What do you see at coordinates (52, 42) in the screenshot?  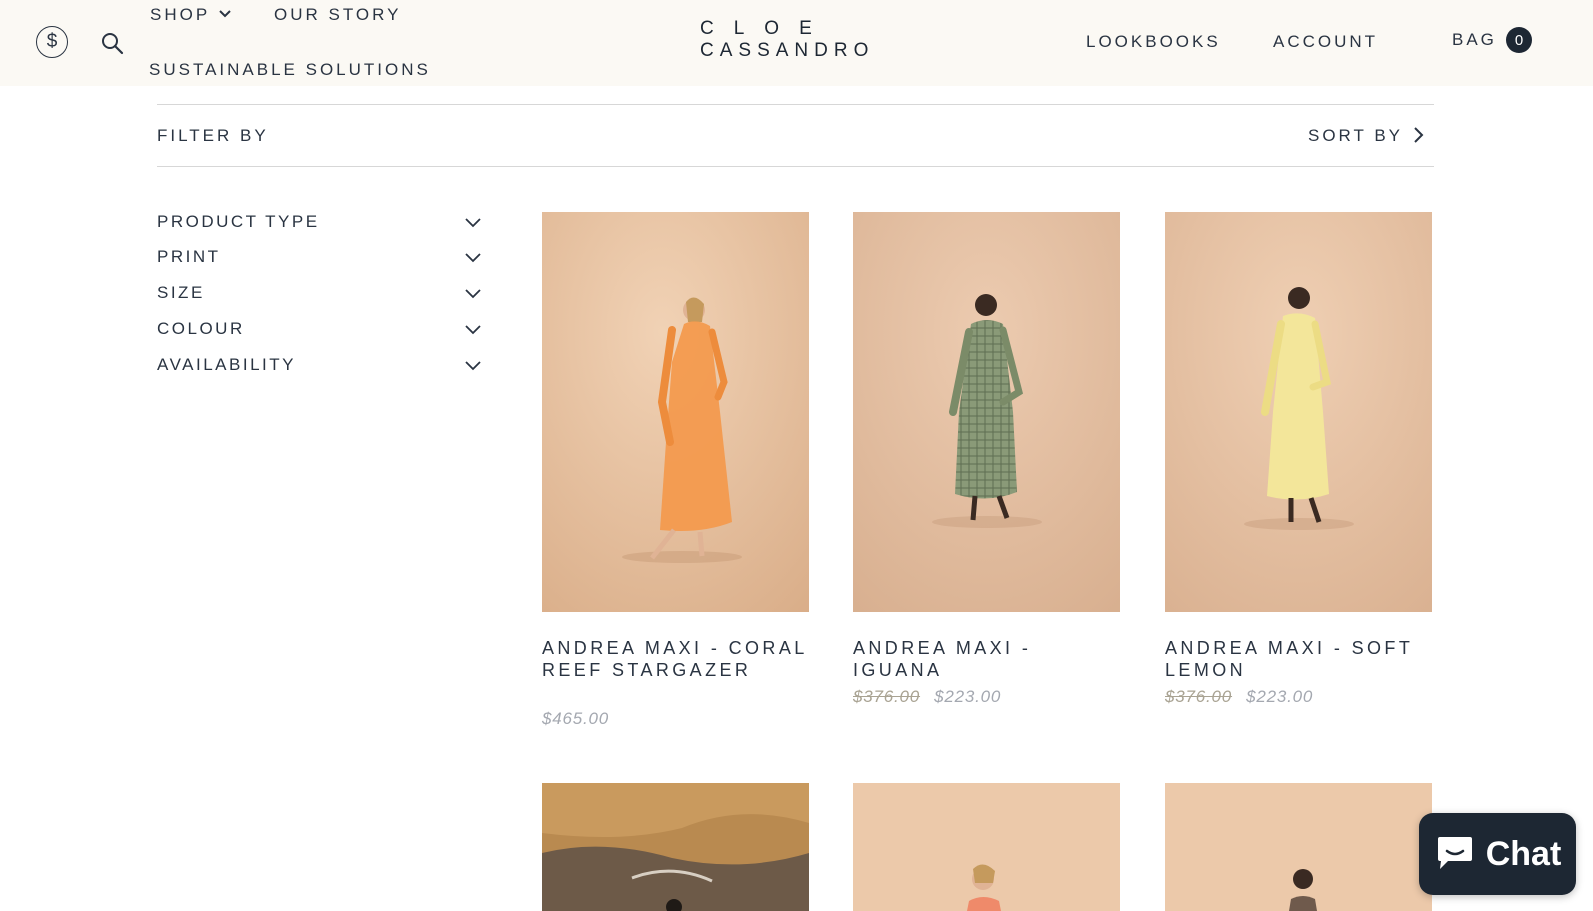 I see `dollar-icon: $` at bounding box center [52, 42].